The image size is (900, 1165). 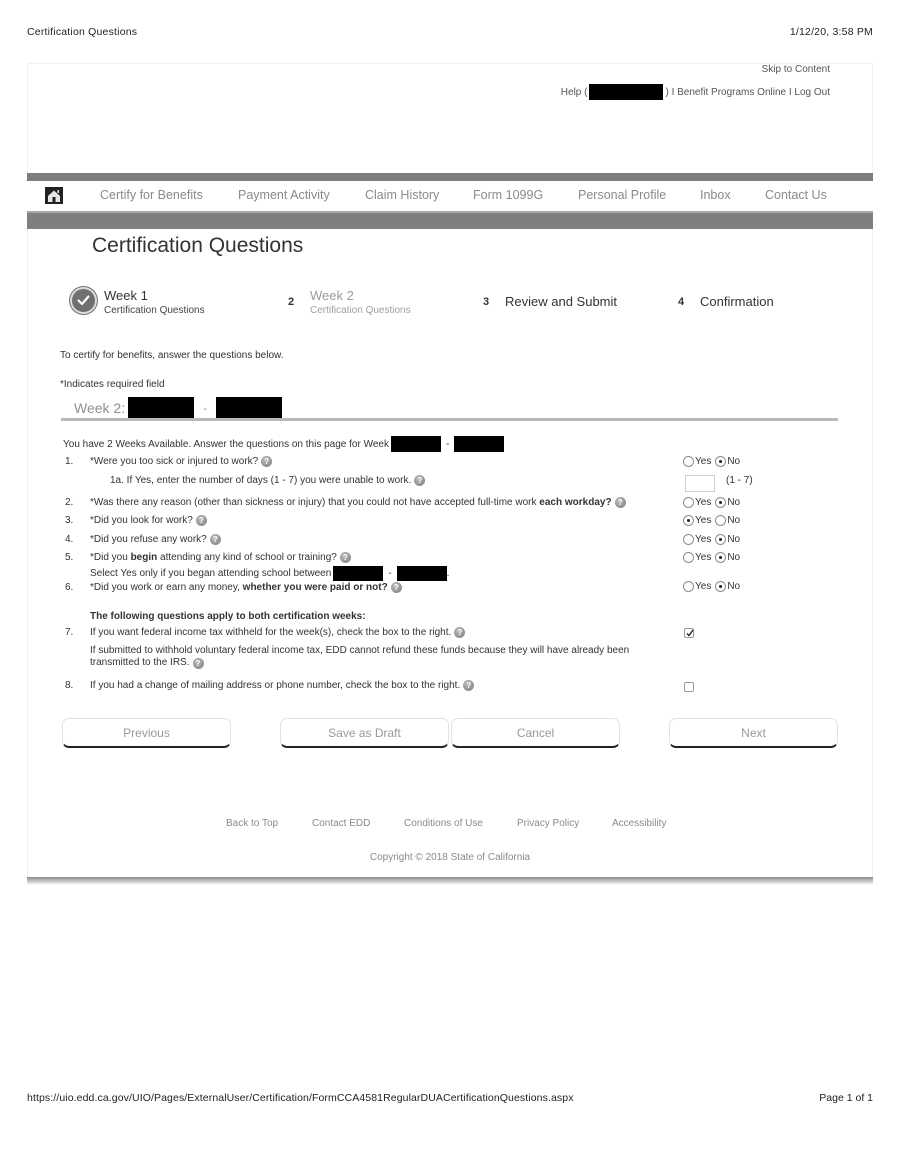 What do you see at coordinates (486, 302) in the screenshot?
I see `step-number: 3` at bounding box center [486, 302].